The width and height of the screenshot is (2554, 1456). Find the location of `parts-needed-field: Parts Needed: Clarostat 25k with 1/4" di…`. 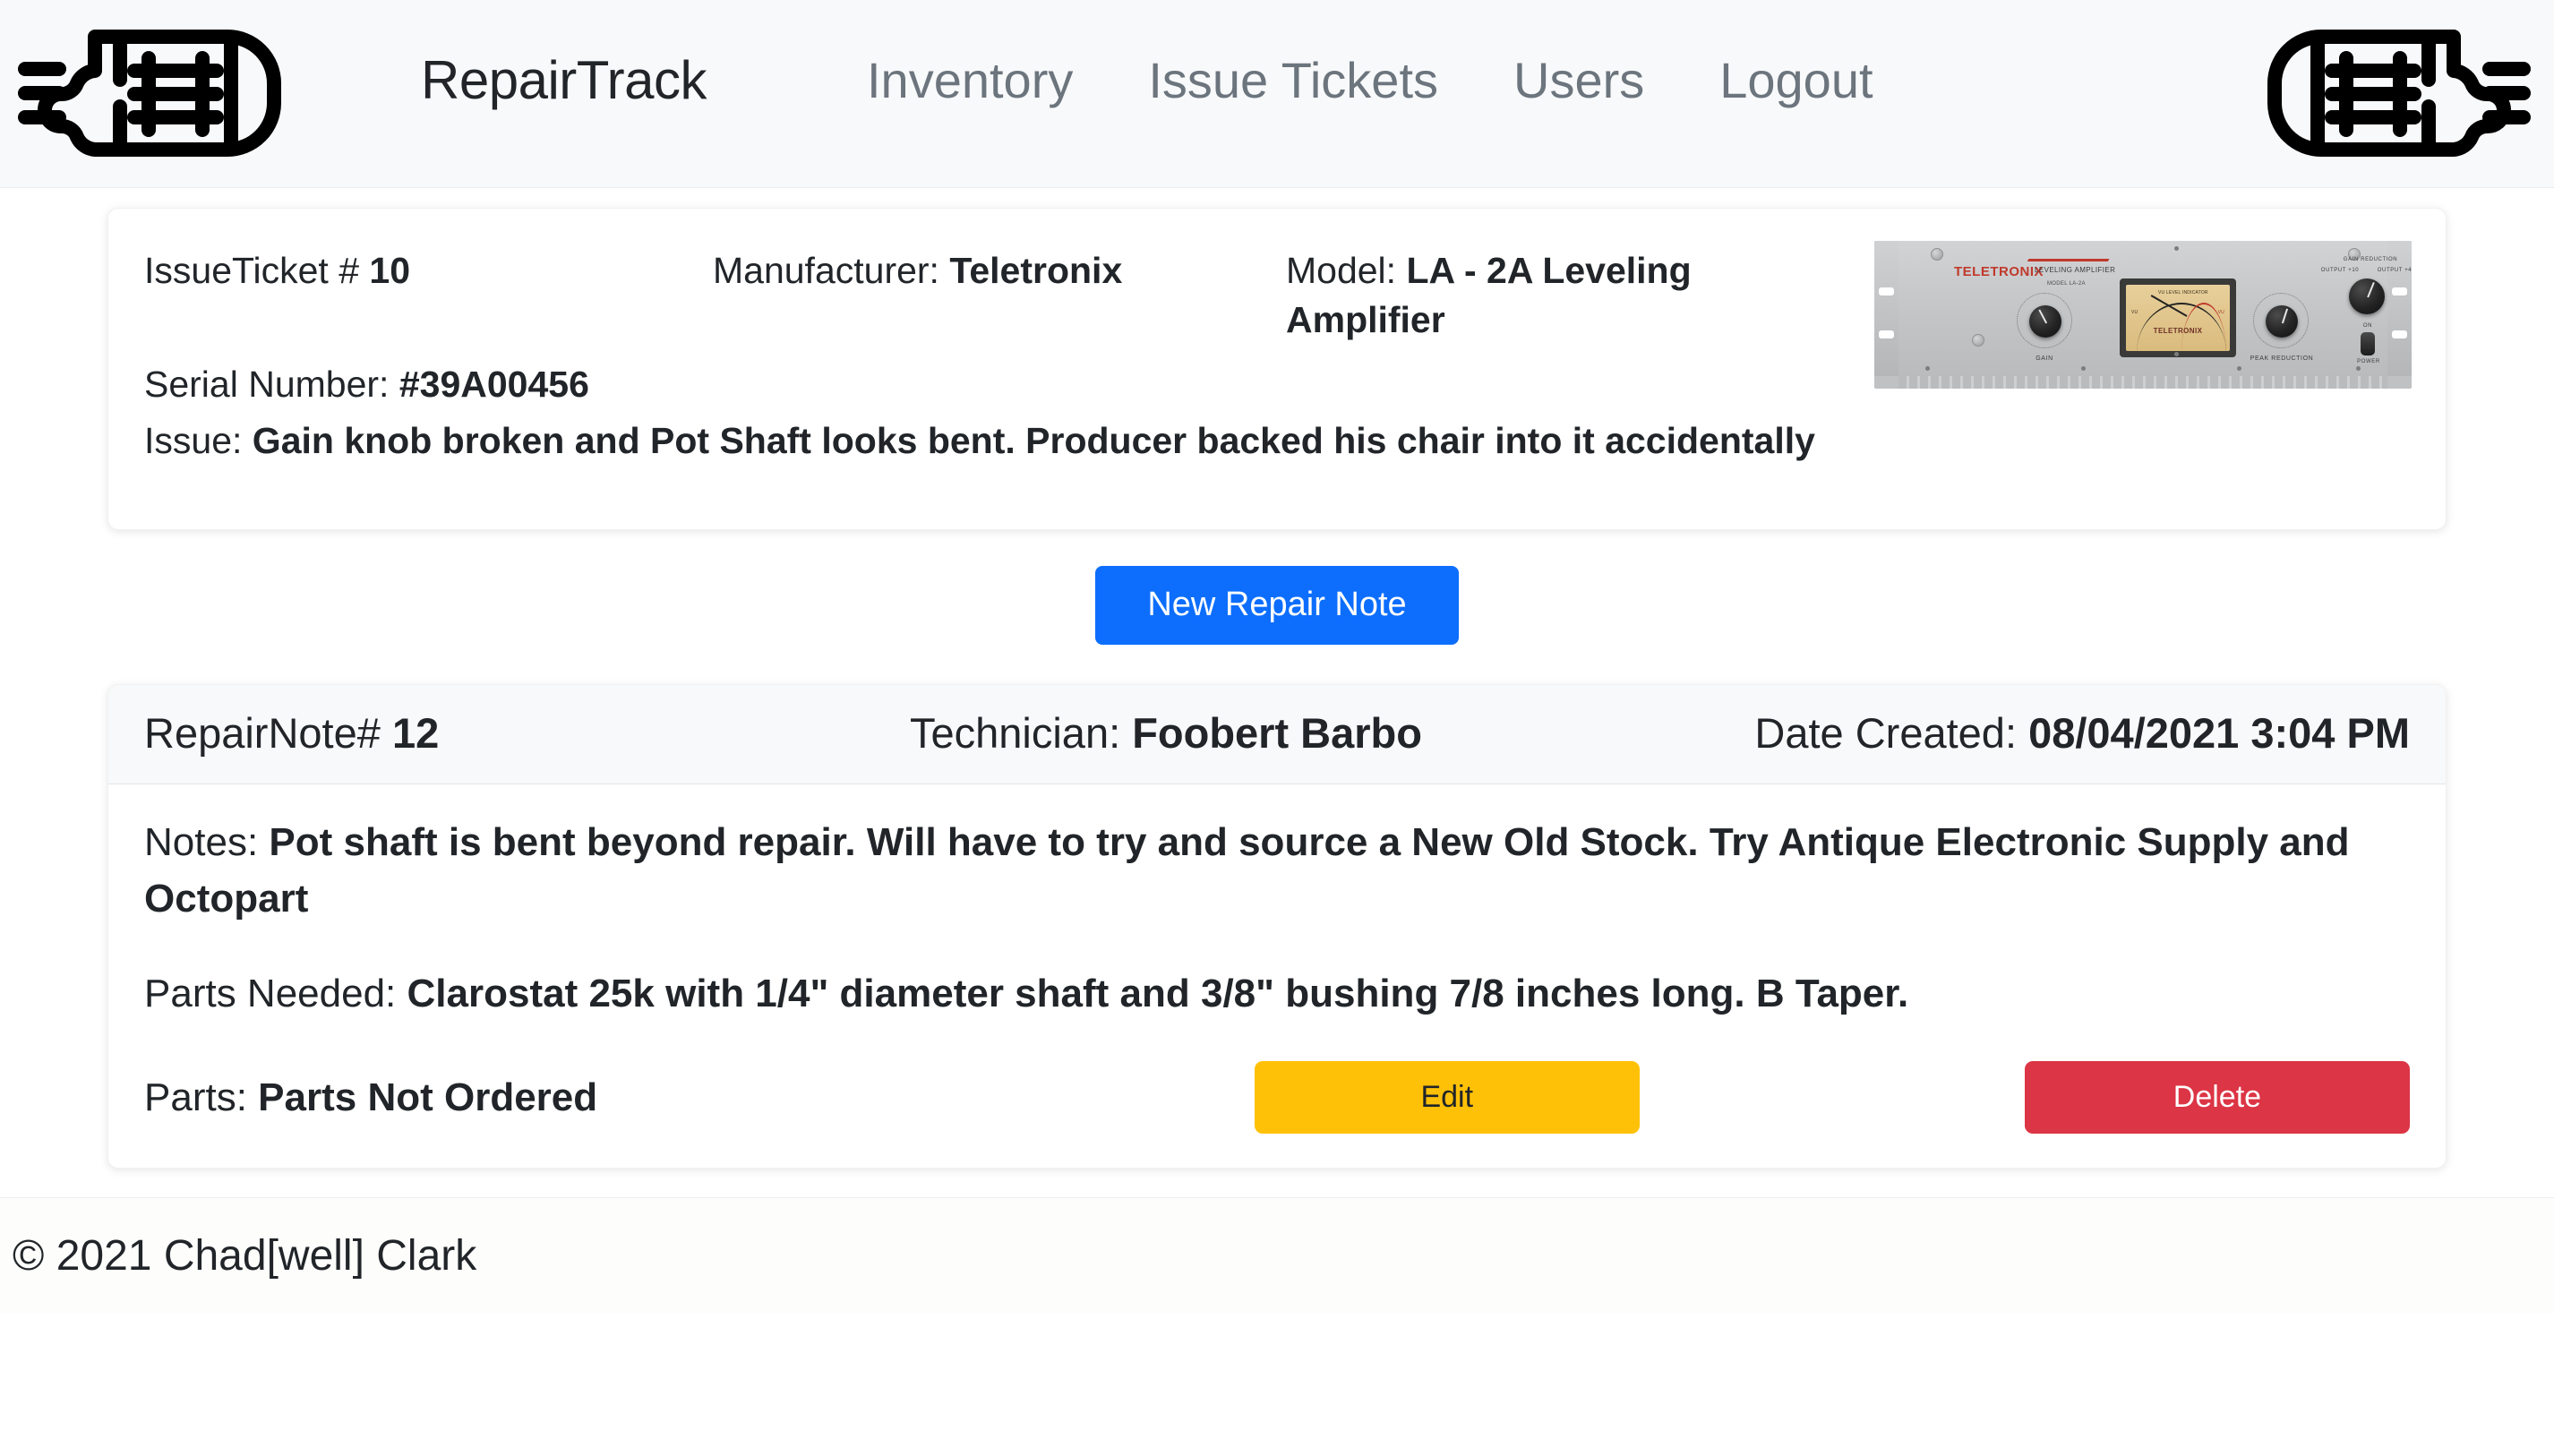

parts-needed-field: Parts Needed: Clarostat 25k with 1/4" di… is located at coordinates (1277, 994).